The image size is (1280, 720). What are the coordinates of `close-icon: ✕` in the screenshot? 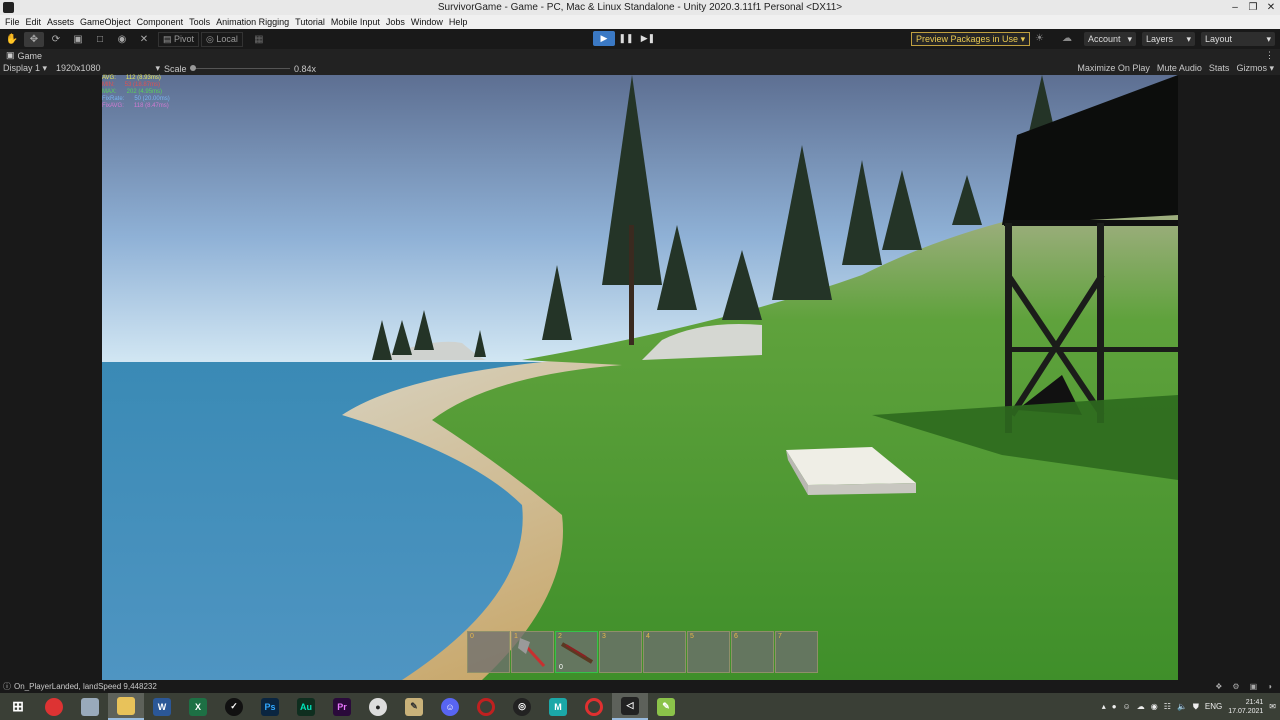 It's located at (1271, 7).